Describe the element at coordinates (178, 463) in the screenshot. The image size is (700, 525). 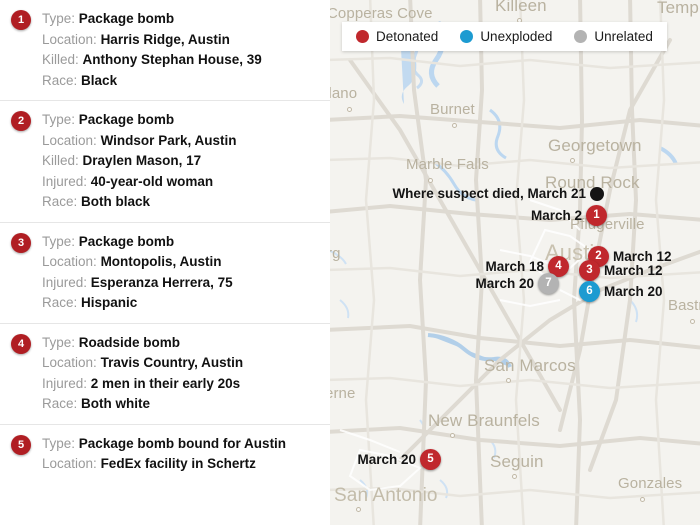
I see `incident-field-value: FedEx facility in Schertz` at that location.